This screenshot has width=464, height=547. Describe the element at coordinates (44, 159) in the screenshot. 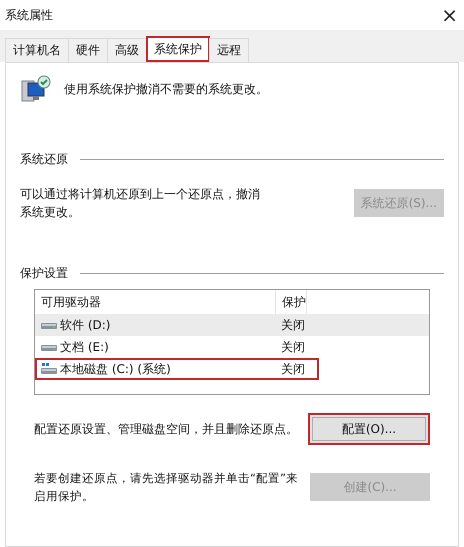

I see `section-title: 系统还原` at that location.